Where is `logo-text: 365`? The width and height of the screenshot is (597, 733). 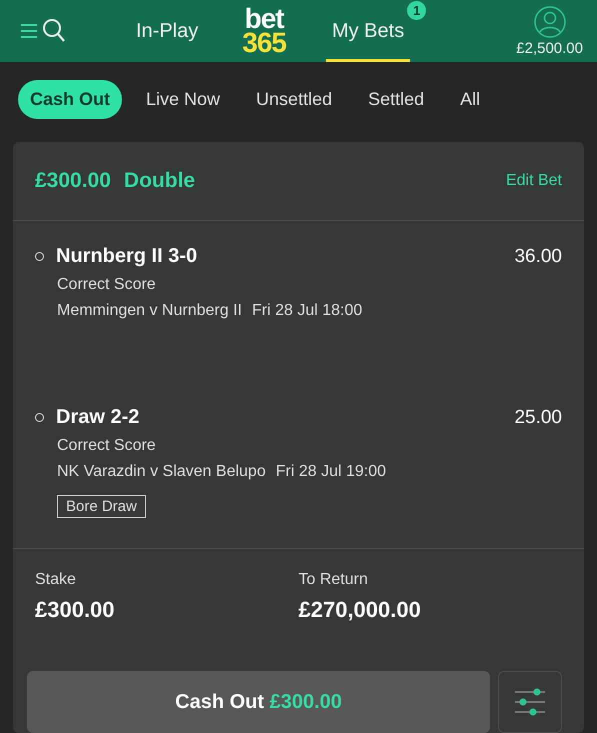
logo-text: 365 is located at coordinates (264, 43).